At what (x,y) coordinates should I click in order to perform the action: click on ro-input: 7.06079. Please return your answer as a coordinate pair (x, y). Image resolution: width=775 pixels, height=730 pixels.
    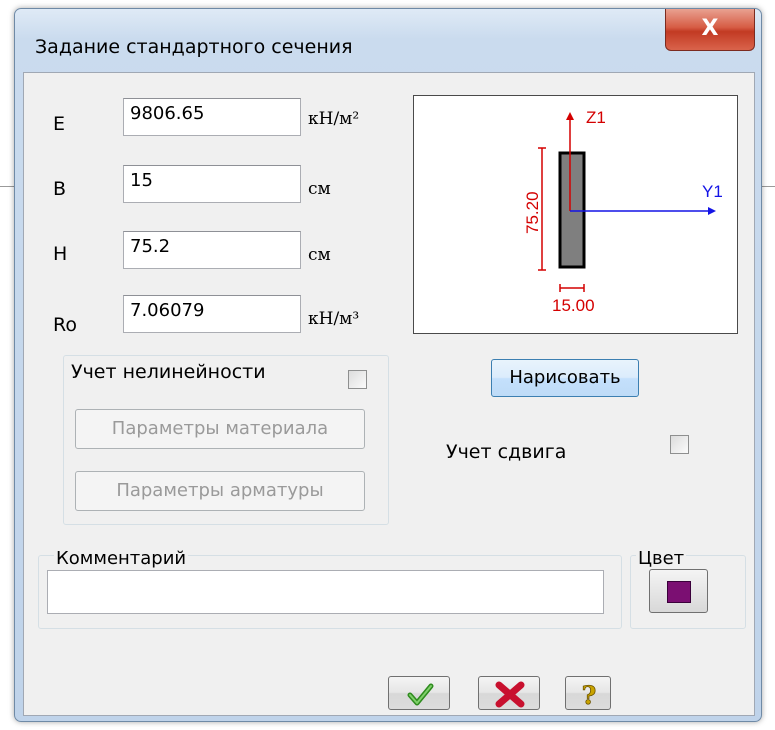
    Looking at the image, I should click on (212, 314).